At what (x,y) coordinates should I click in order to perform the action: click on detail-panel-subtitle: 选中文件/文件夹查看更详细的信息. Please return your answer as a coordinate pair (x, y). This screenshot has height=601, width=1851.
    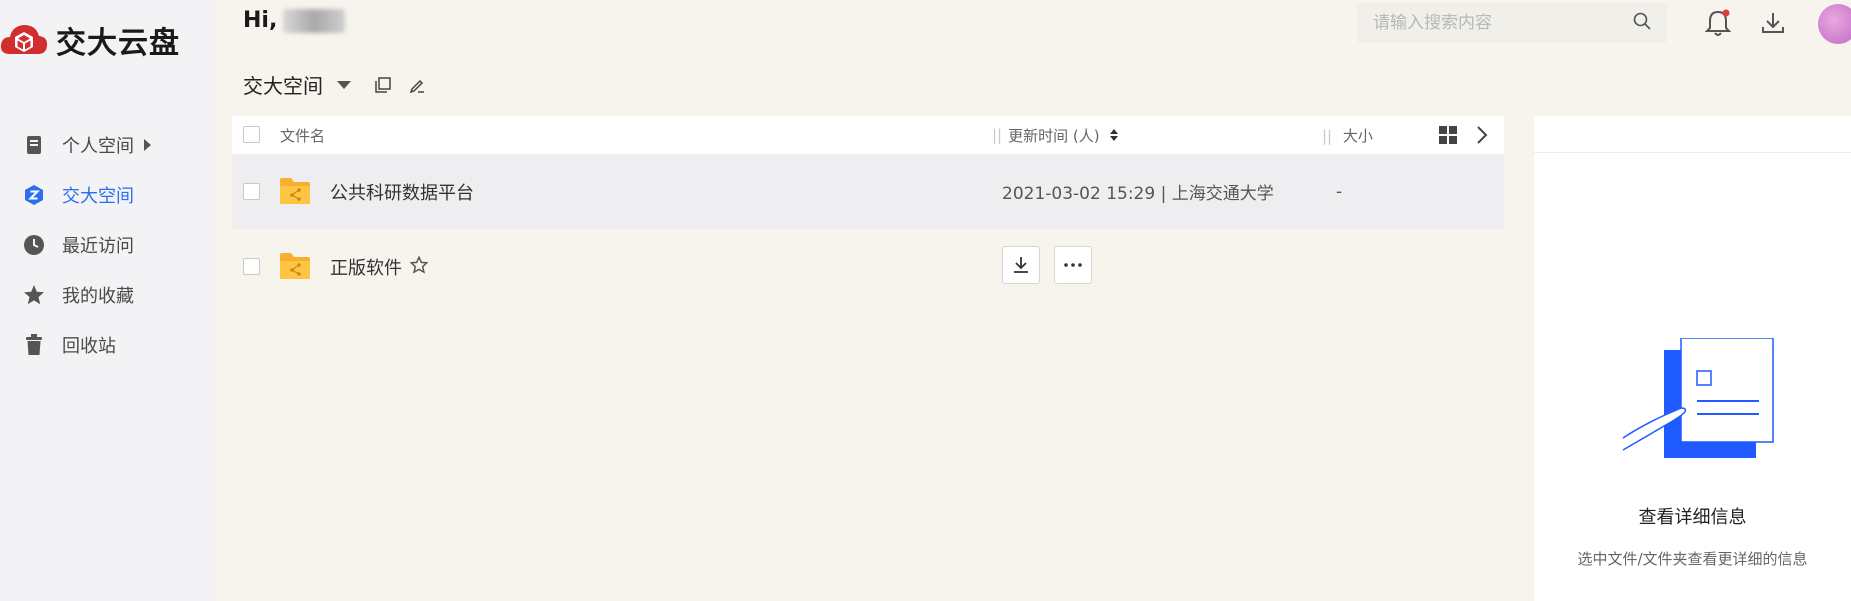
    Looking at the image, I should click on (1692, 559).